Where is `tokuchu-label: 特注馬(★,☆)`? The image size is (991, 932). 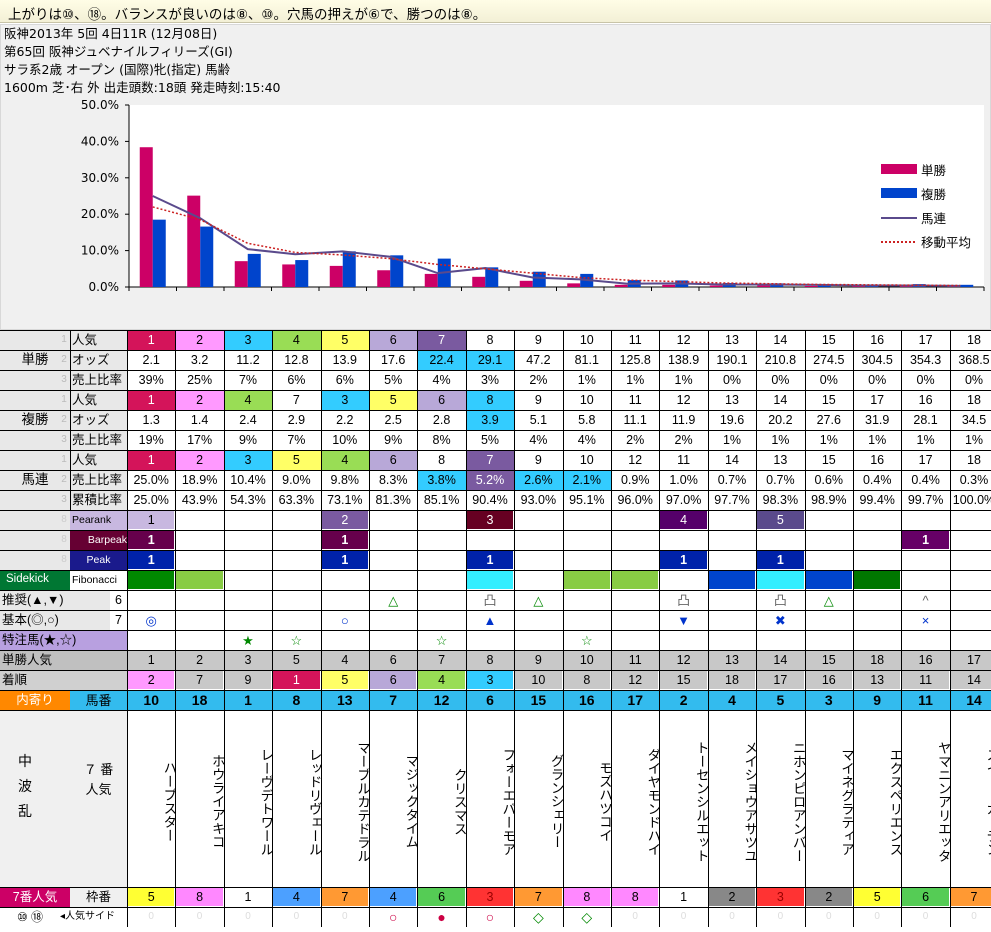 tokuchu-label: 特注馬(★,☆) is located at coordinates (63, 640).